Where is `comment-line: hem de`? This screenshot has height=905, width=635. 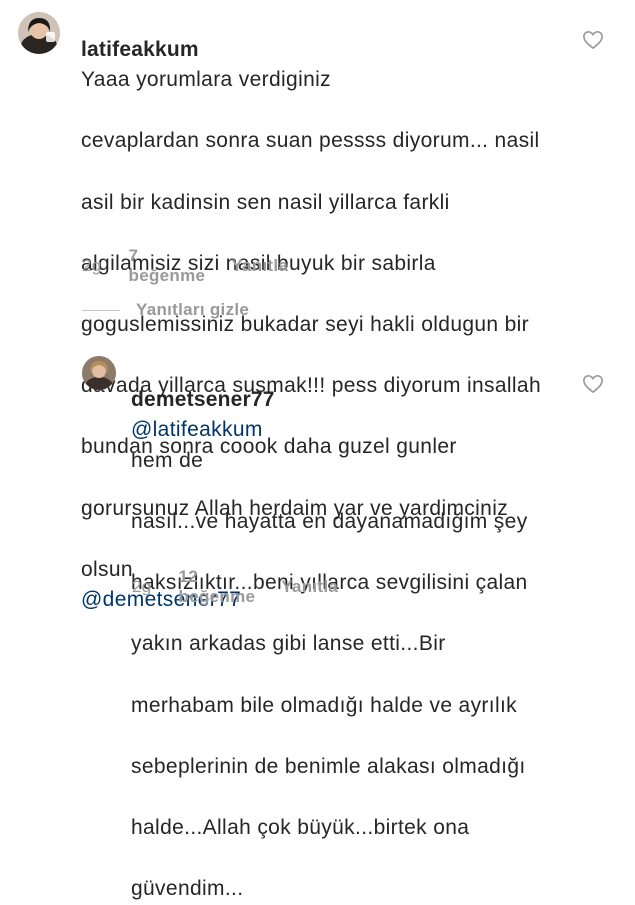
comment-line: hem de is located at coordinates (167, 460).